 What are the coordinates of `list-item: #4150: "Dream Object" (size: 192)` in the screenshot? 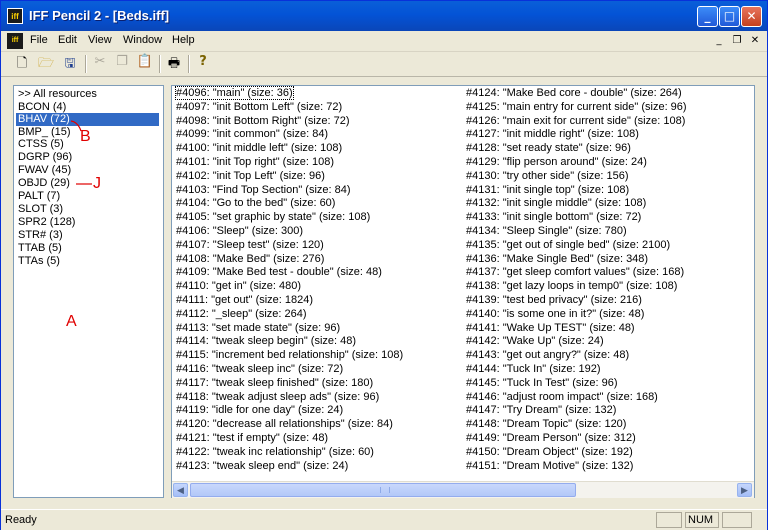 It's located at (576, 453).